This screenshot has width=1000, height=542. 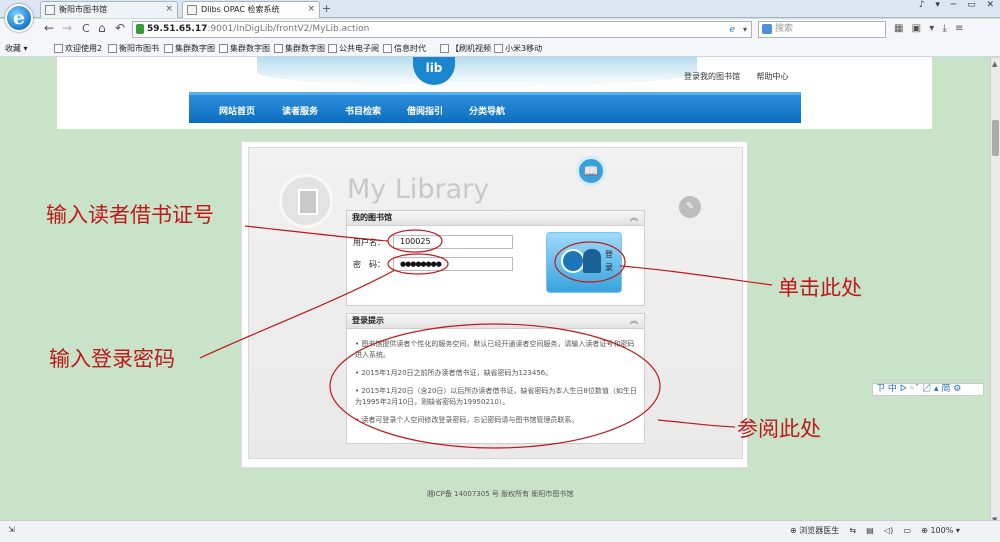 I want to click on annotation-enter-password: 输入登录密码, so click(x=112, y=359).